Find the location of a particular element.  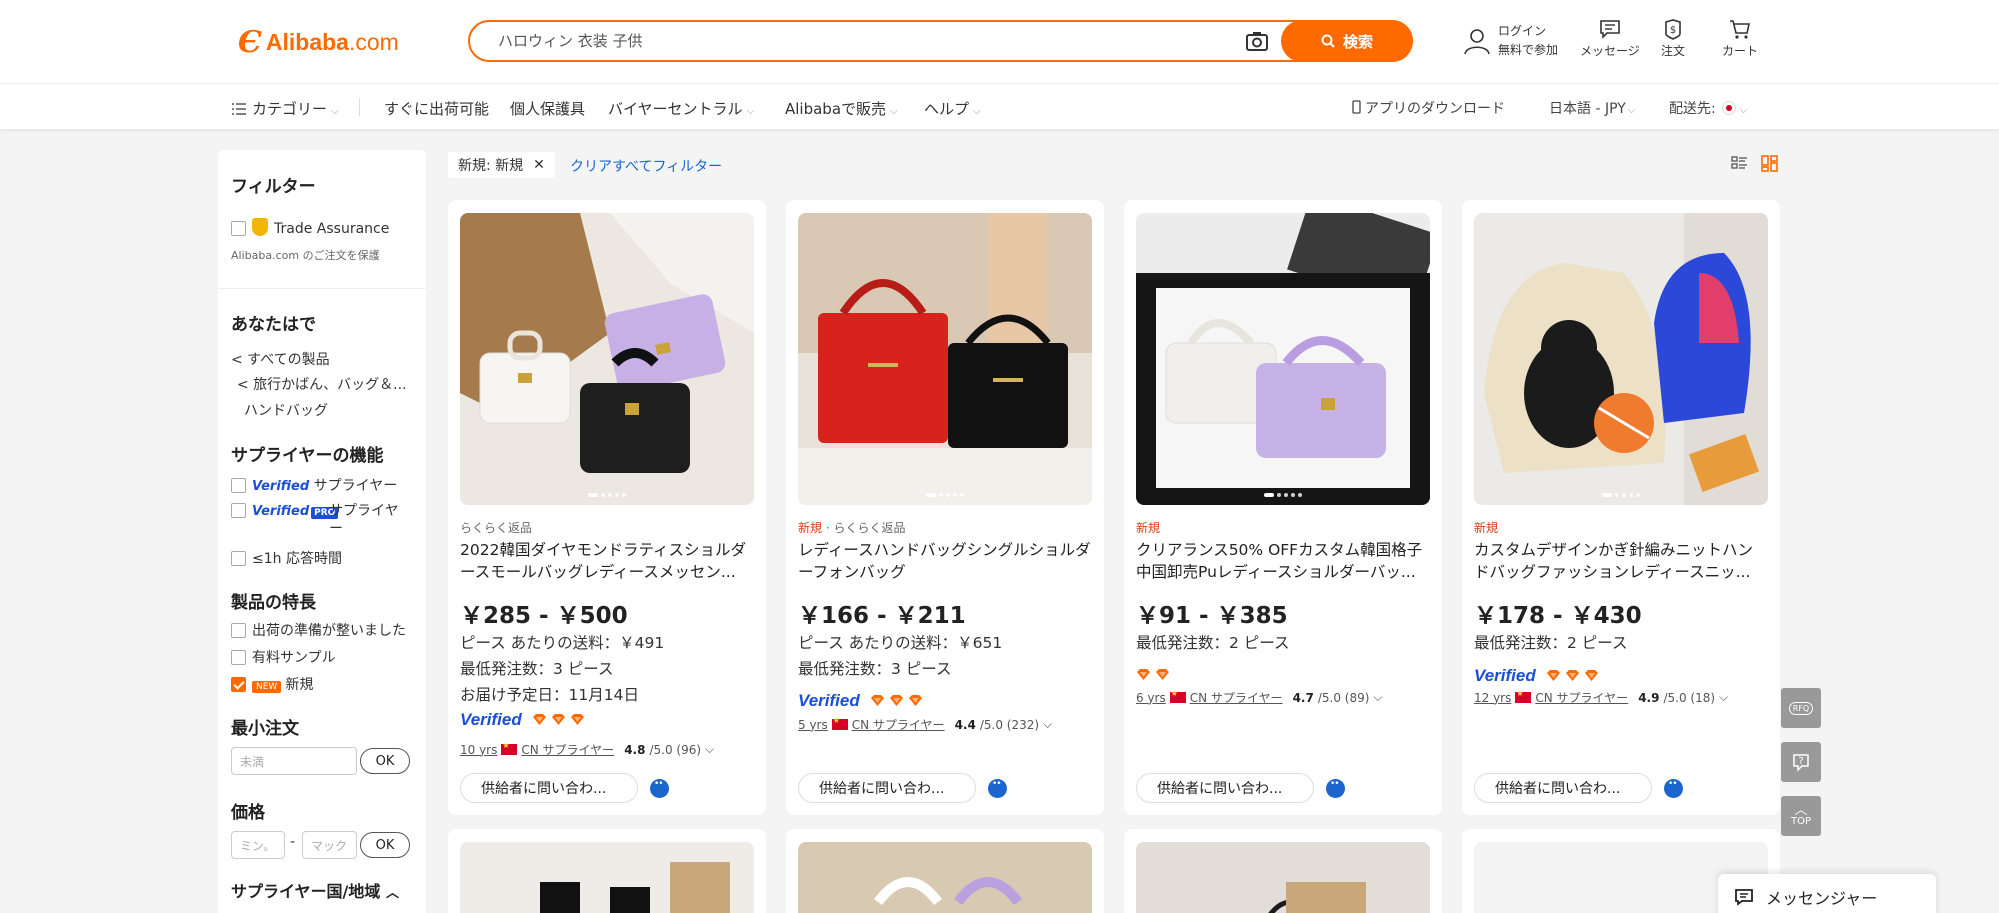

login-link: ログイン is located at coordinates (1528, 31).